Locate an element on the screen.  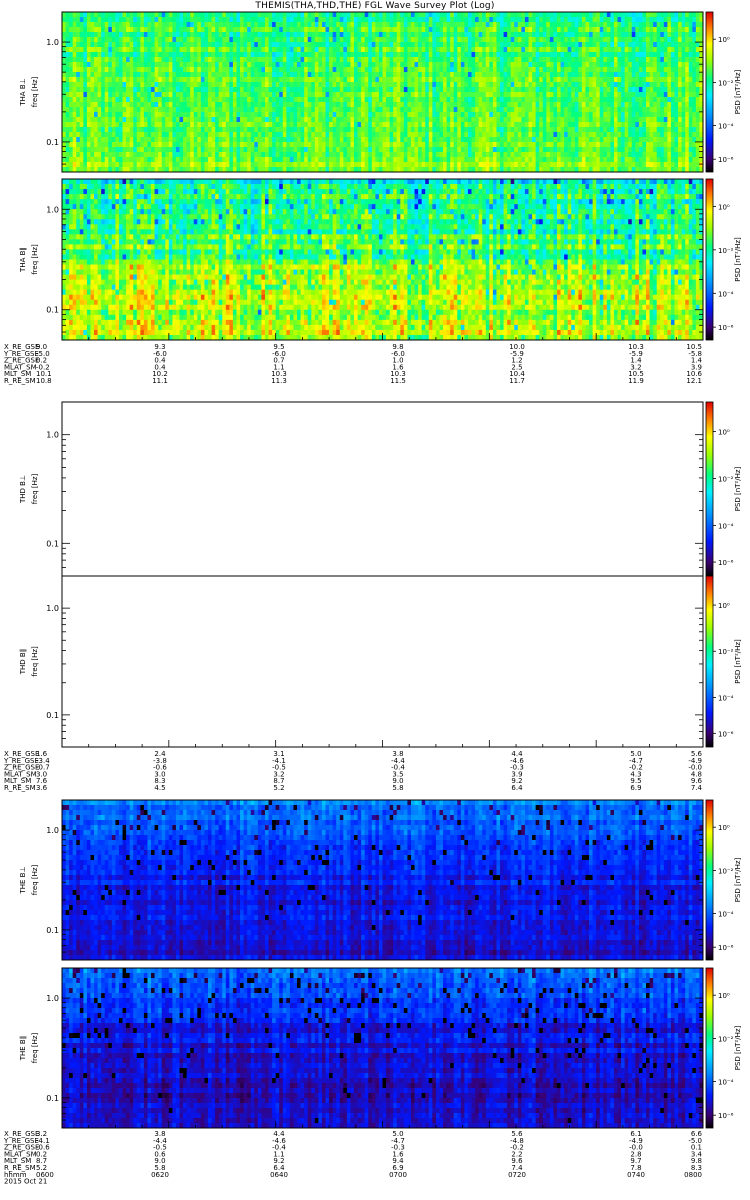
ephemeris-value: 6.9 is located at coordinates (635, 788).